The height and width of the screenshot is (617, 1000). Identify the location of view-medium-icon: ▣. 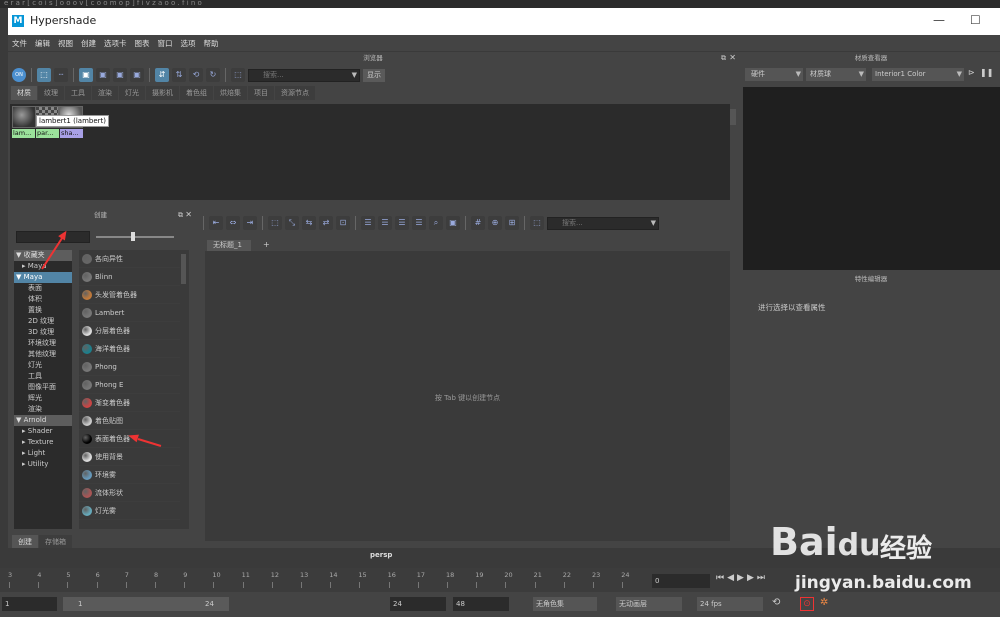
(120, 75).